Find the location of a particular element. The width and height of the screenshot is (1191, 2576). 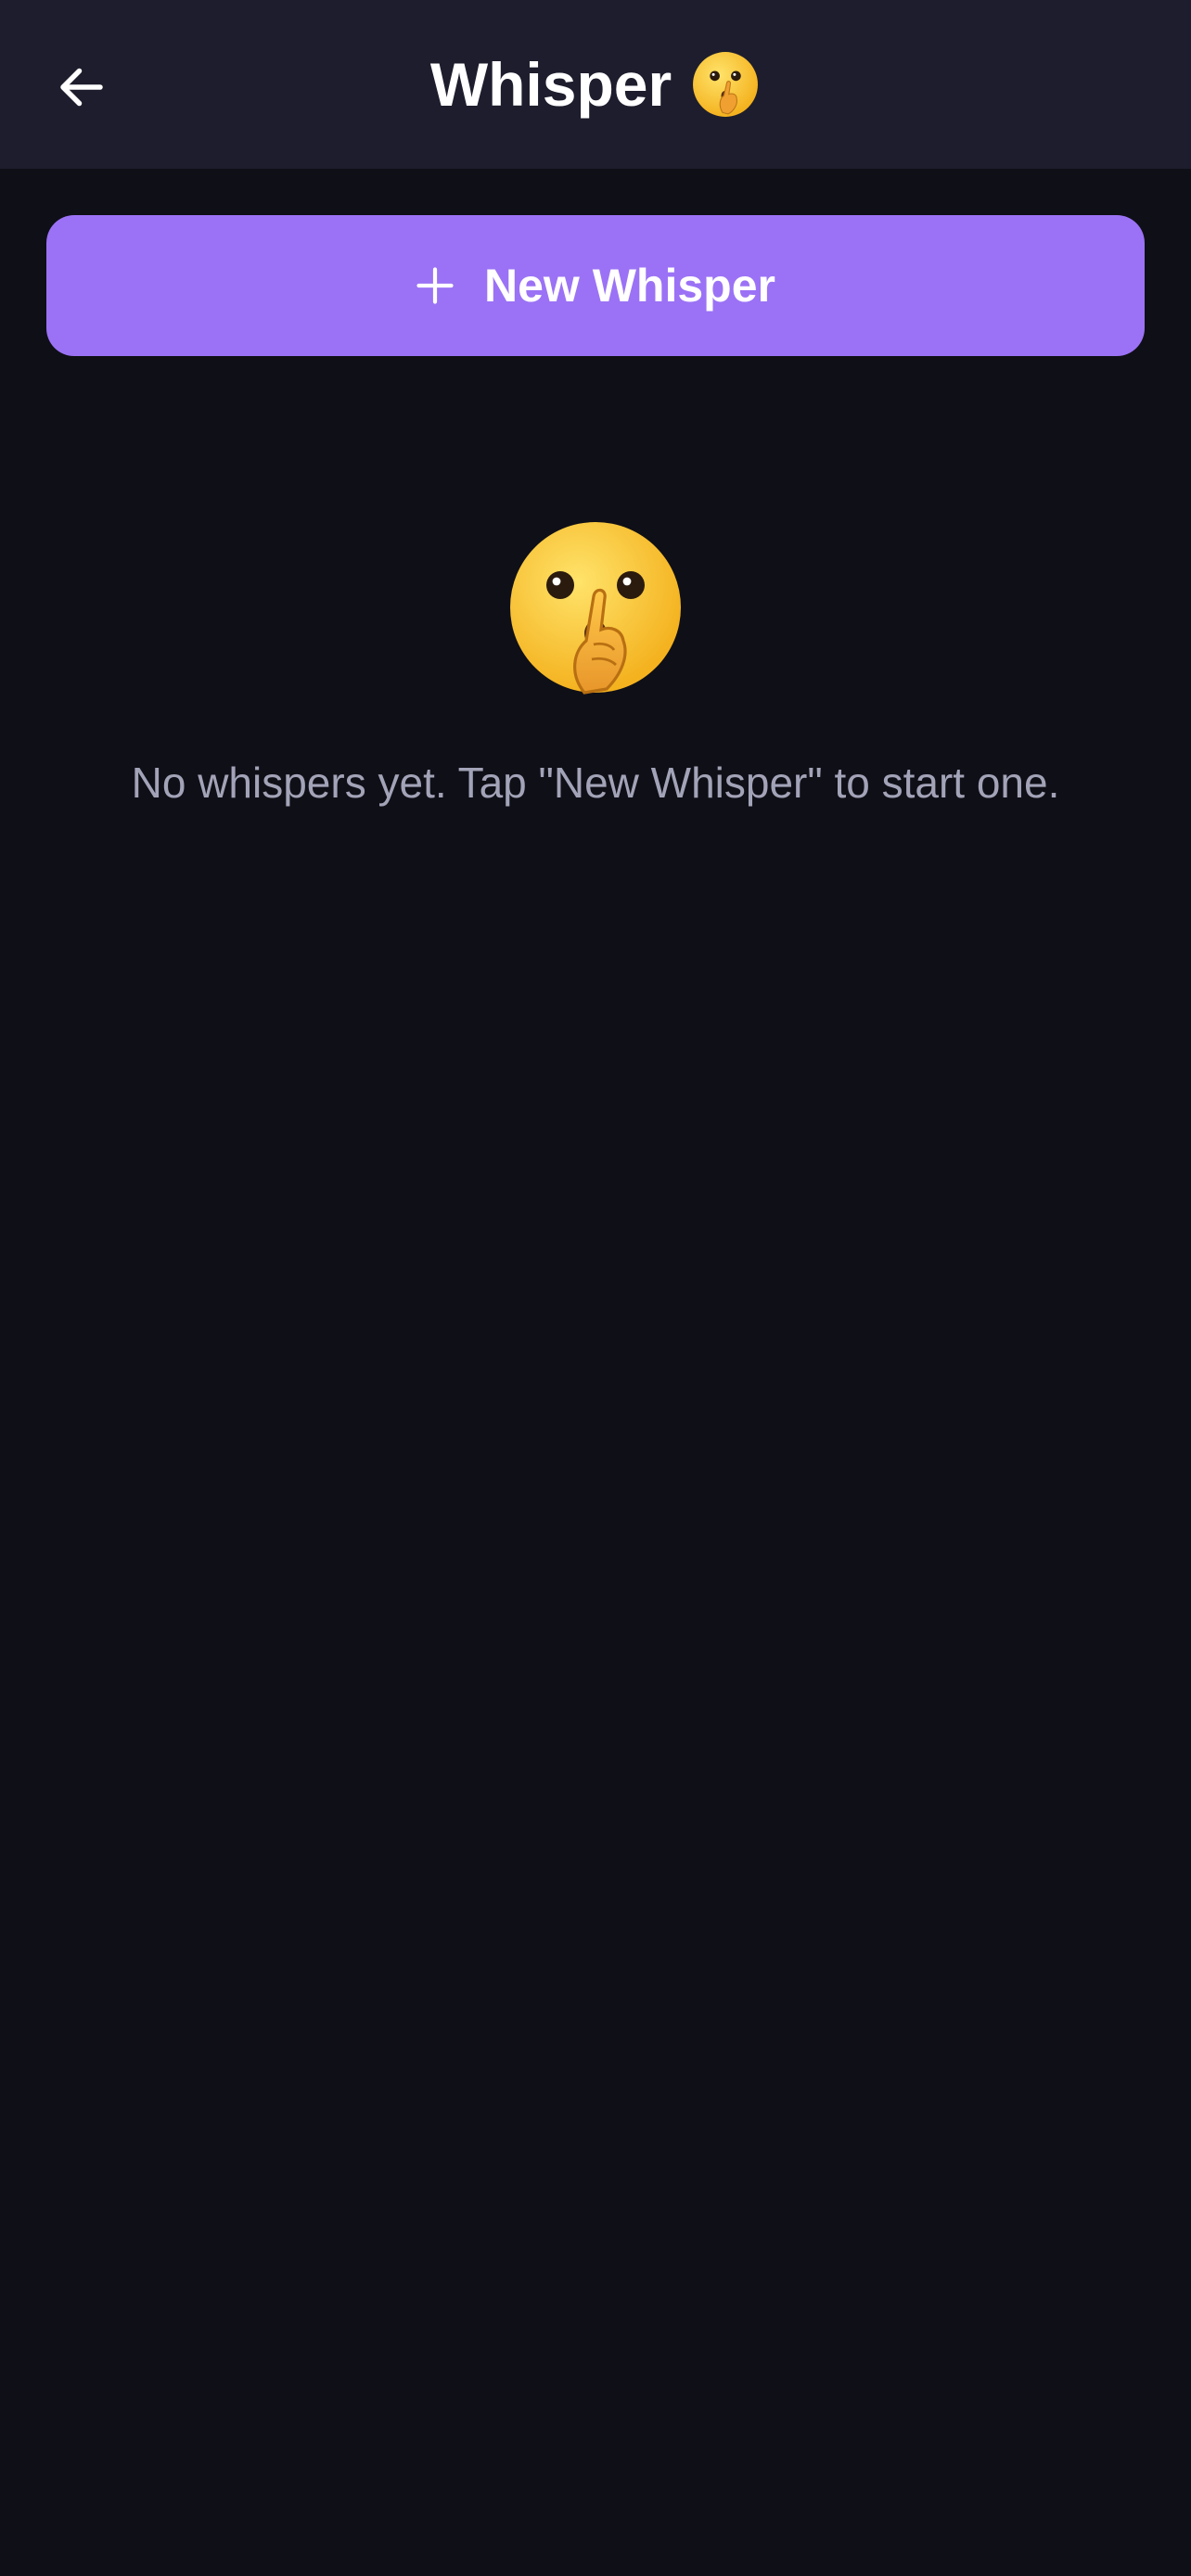

page-title: Whisper is located at coordinates (550, 84).